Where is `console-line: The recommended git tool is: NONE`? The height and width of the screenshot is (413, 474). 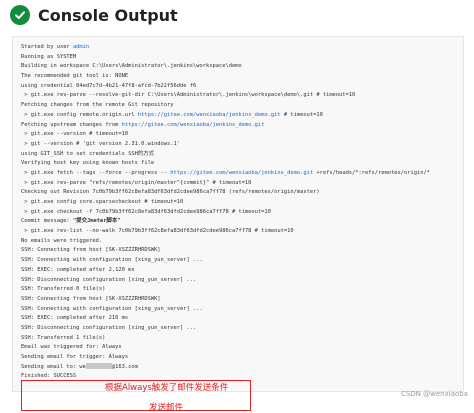
console-line: The recommended git tool is: NONE is located at coordinates (75, 76).